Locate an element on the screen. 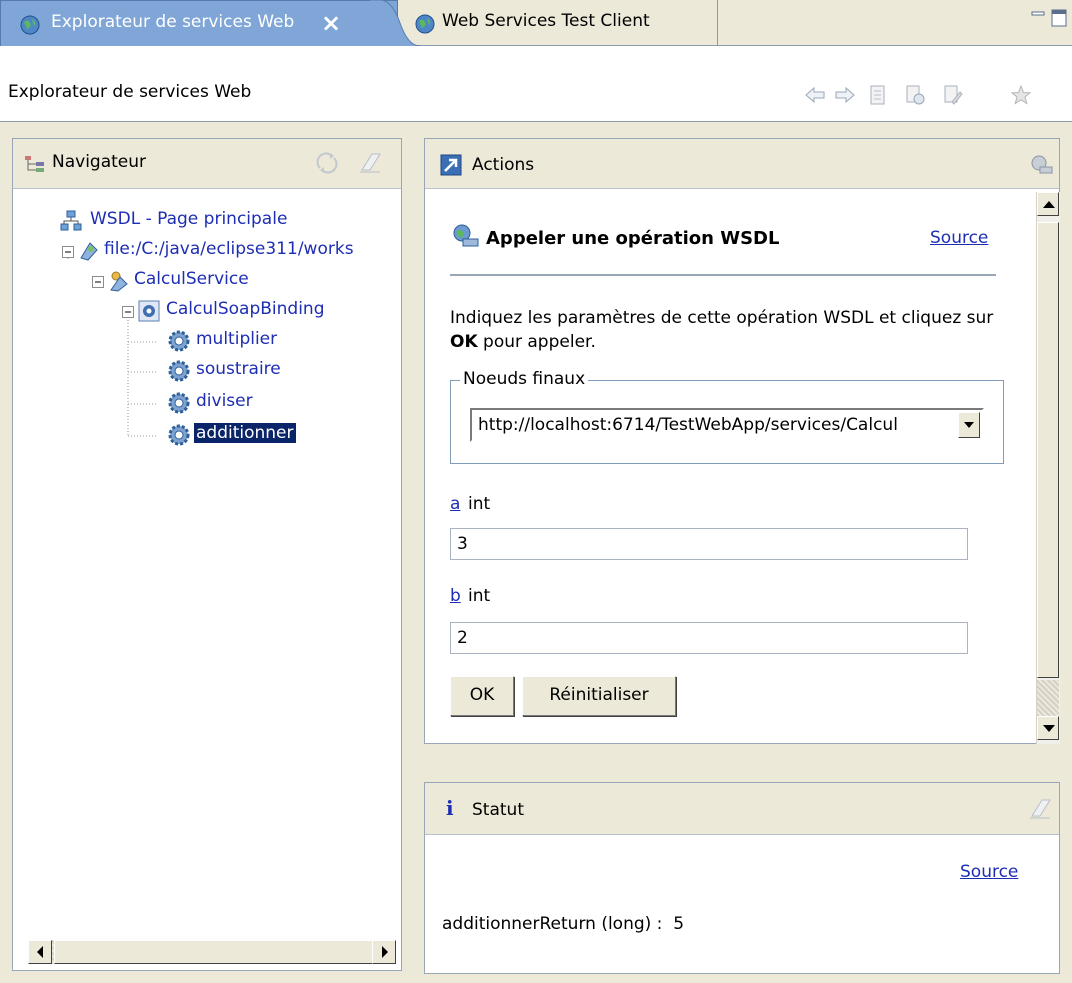 This screenshot has width=1072, height=983. arrow-left-icon is located at coordinates (40, 952).